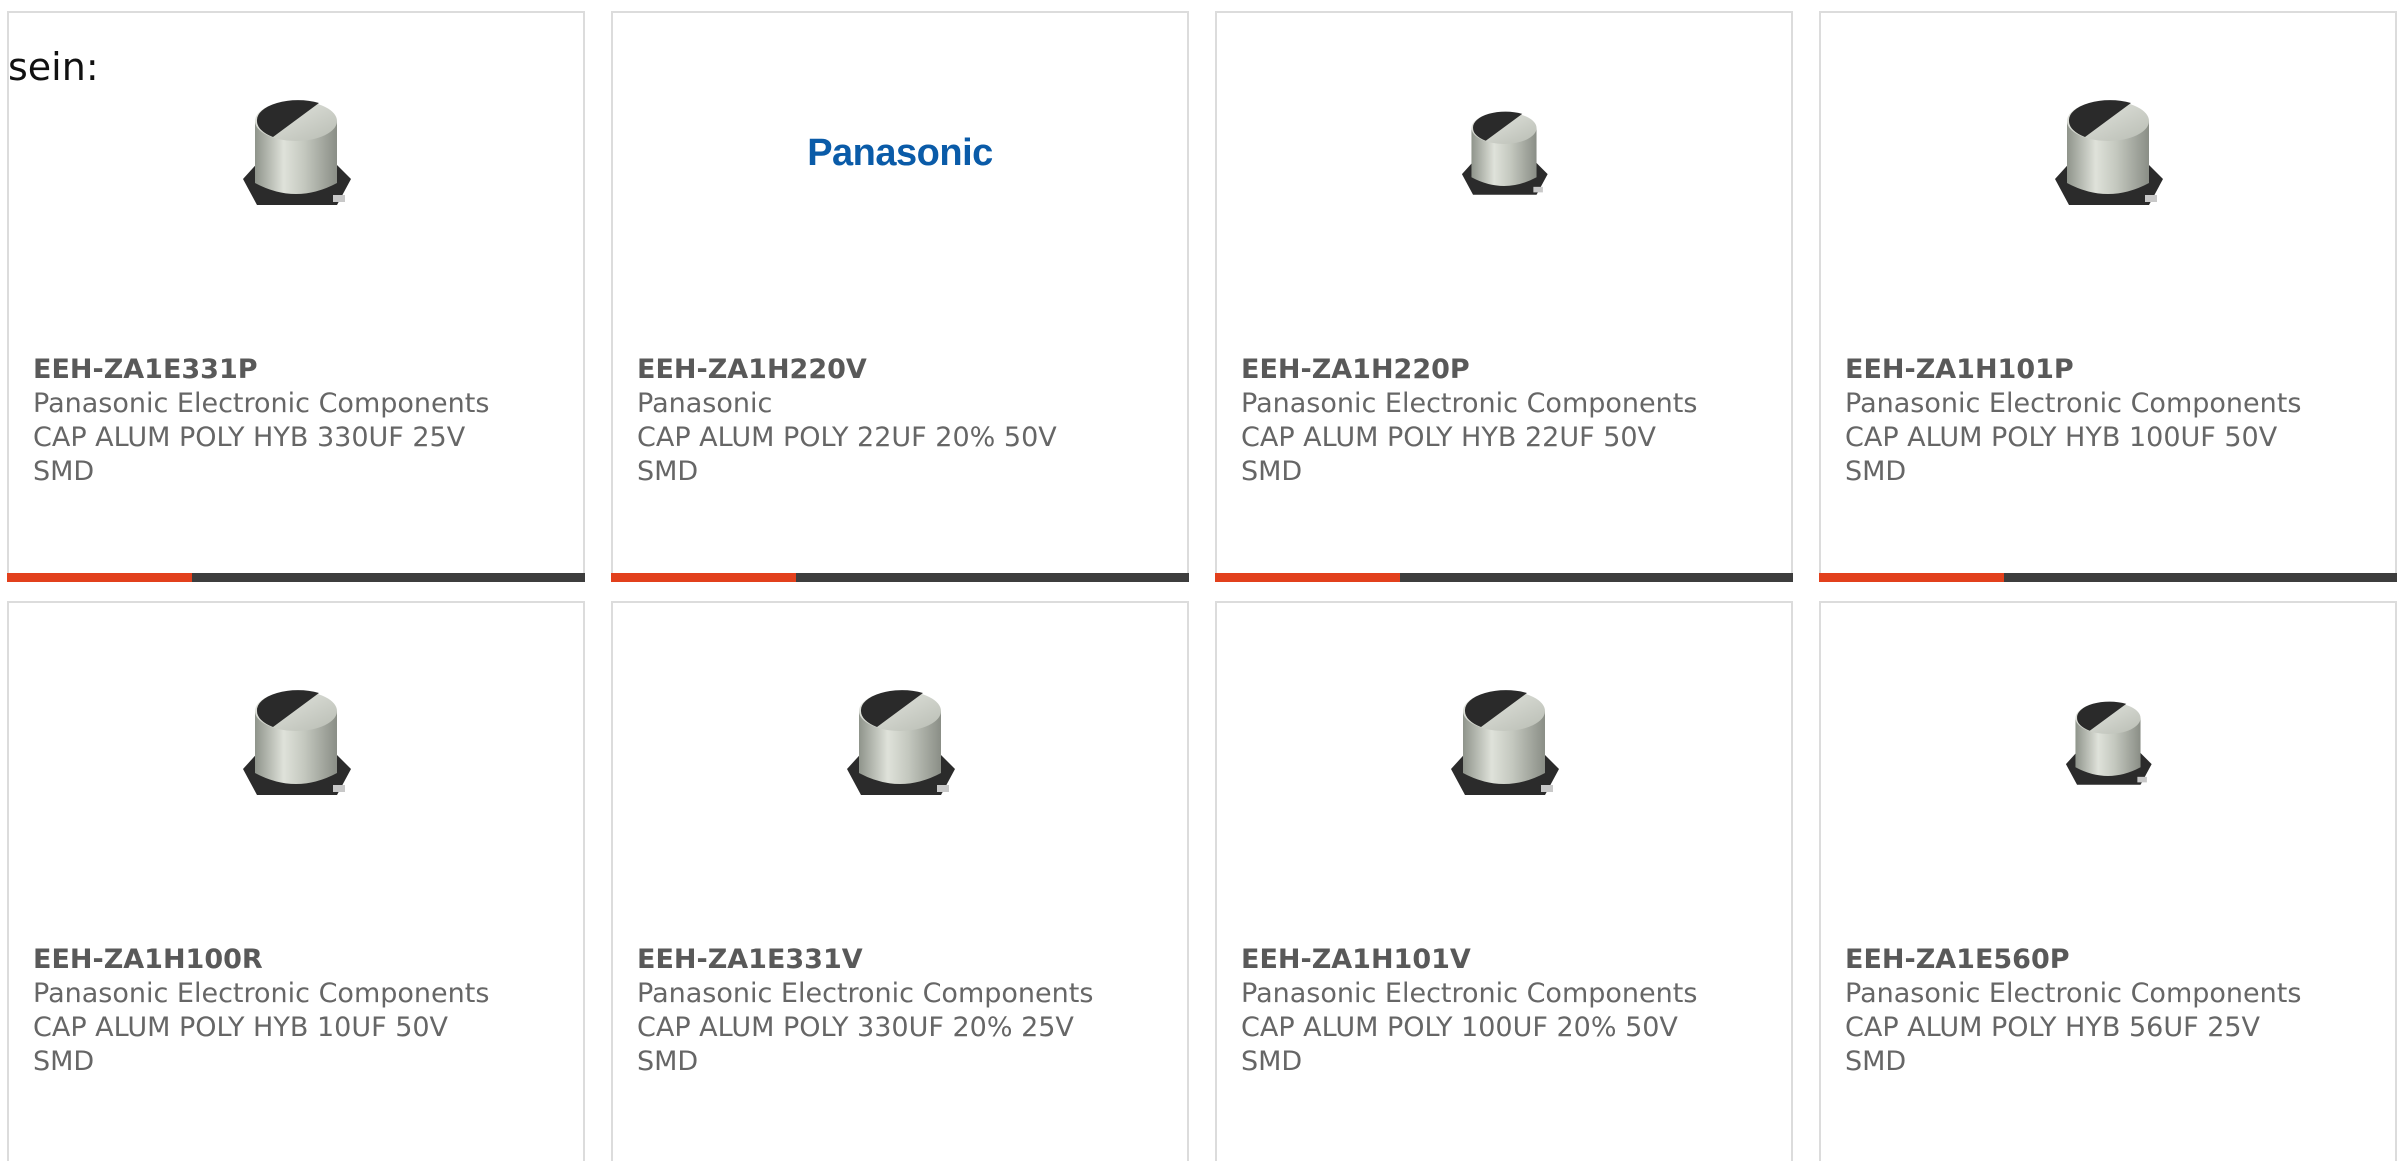  What do you see at coordinates (2105, 370) in the screenshot?
I see `part-number: EEH-ZA1H101P` at bounding box center [2105, 370].